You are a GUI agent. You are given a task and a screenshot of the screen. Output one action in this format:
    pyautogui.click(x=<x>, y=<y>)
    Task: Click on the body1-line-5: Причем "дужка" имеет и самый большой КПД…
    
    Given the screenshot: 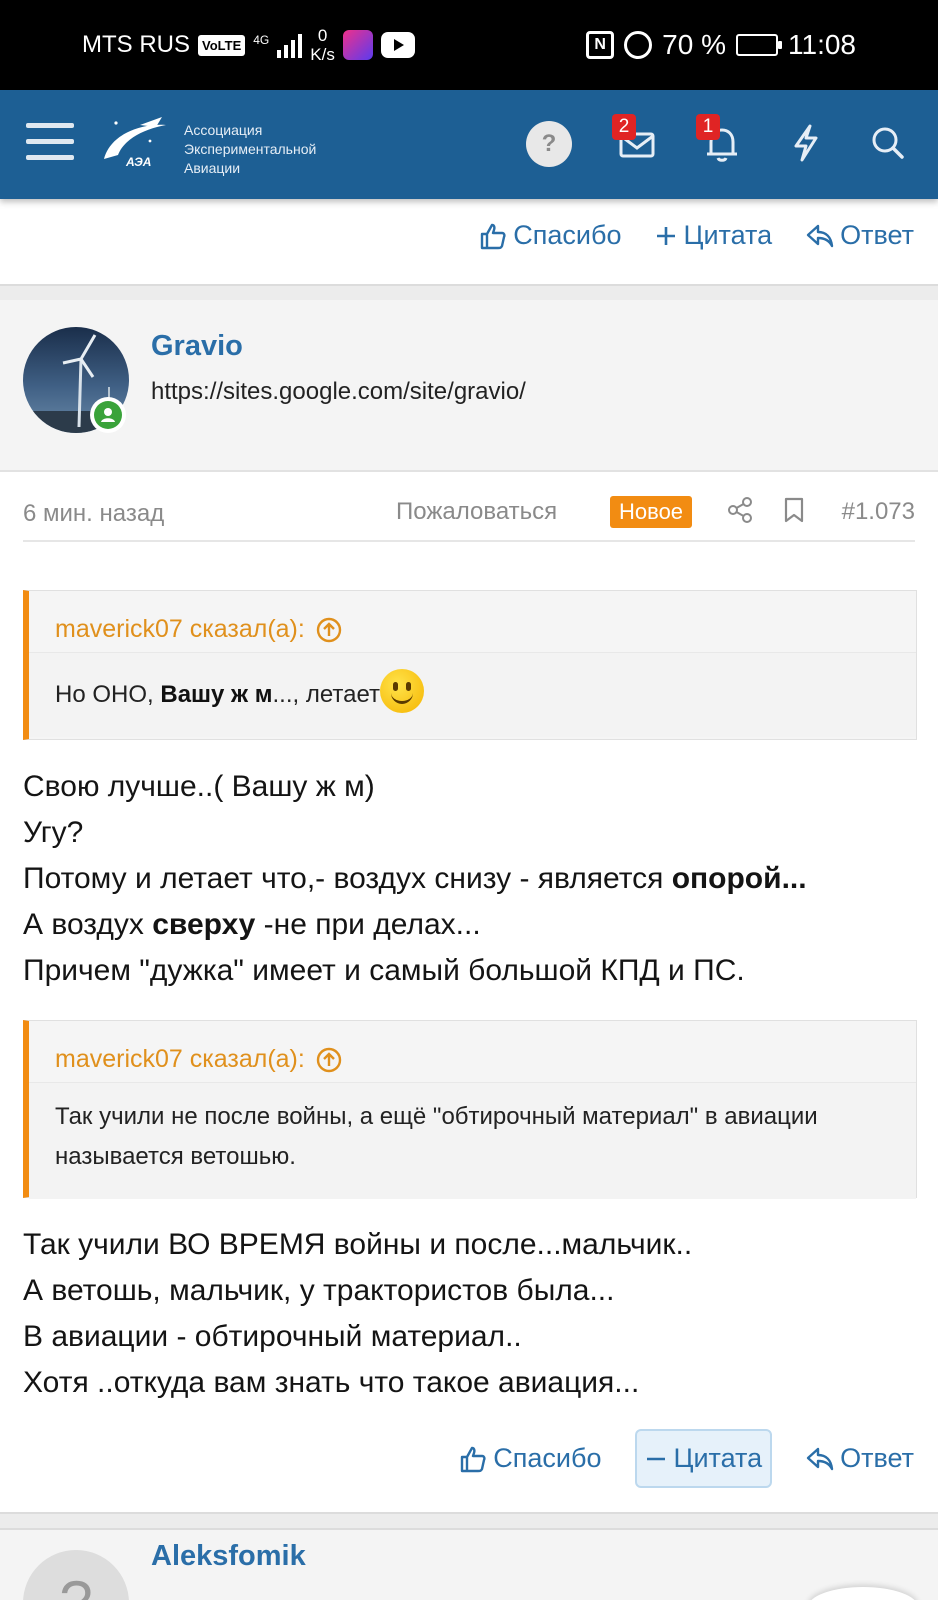 What is the action you would take?
    pyautogui.click(x=384, y=970)
    